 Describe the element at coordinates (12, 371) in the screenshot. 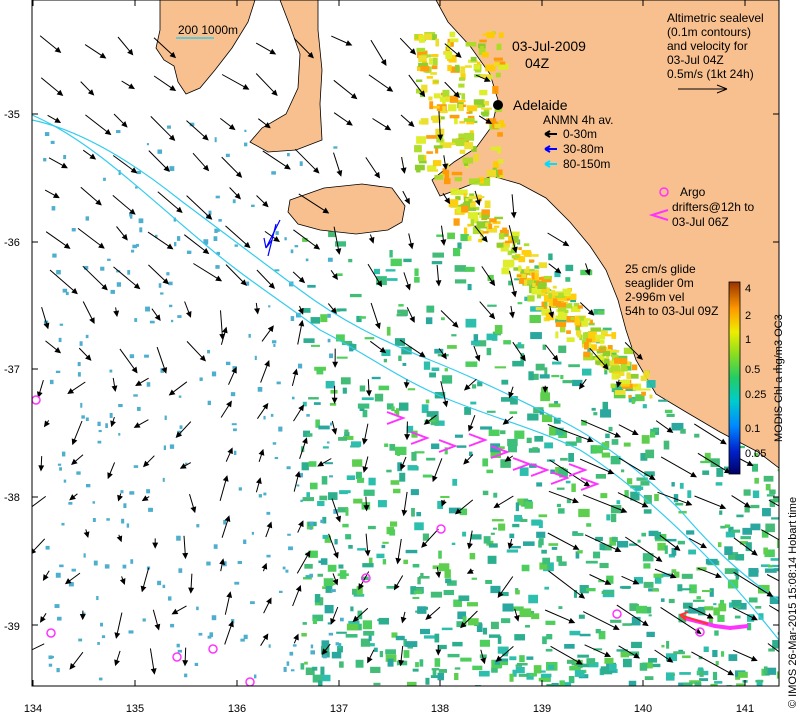

I see `lat-axis: -35 -36 -37 -38 -39` at that location.